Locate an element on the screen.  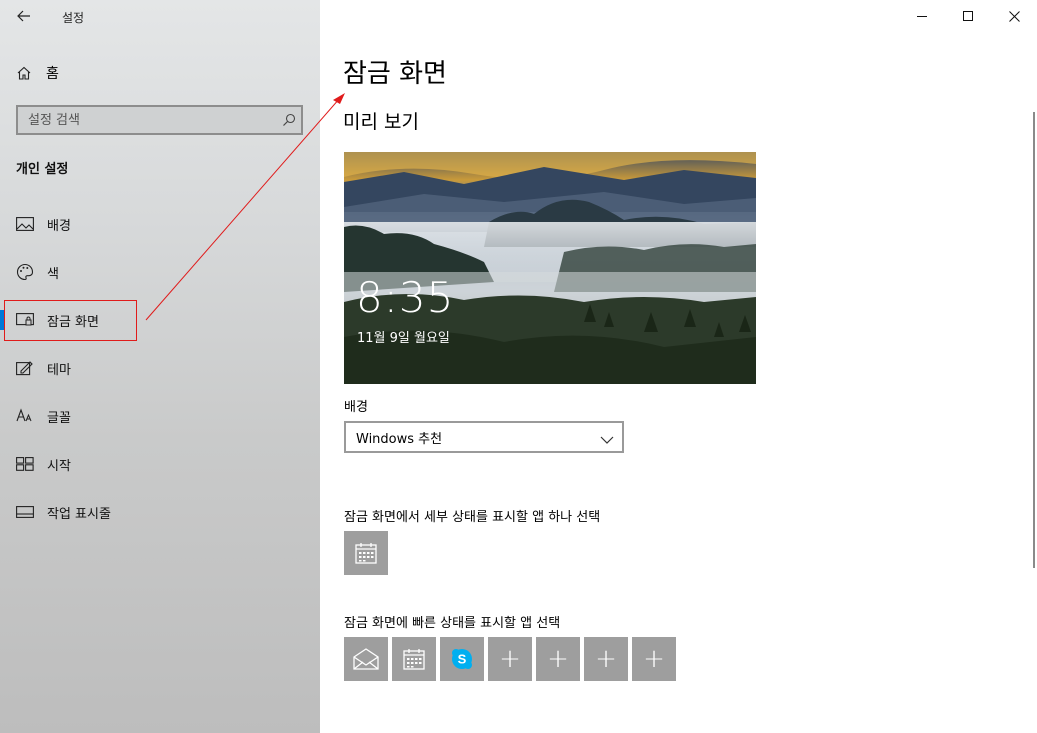
scrollbar is located at coordinates (1034, 340).